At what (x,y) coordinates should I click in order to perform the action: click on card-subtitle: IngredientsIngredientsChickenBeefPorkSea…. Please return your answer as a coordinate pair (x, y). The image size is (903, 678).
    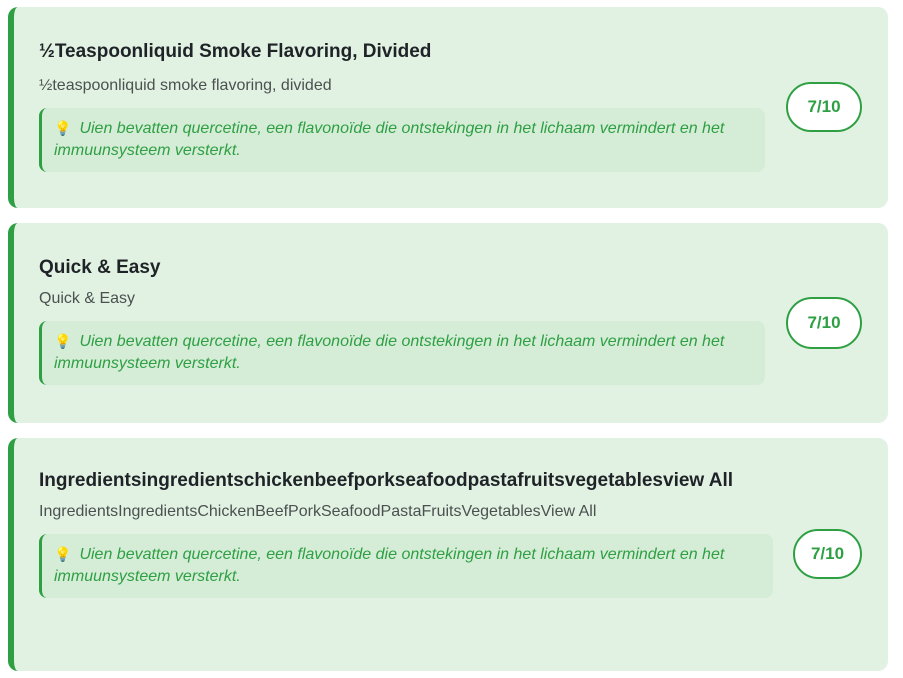
    Looking at the image, I should click on (318, 511).